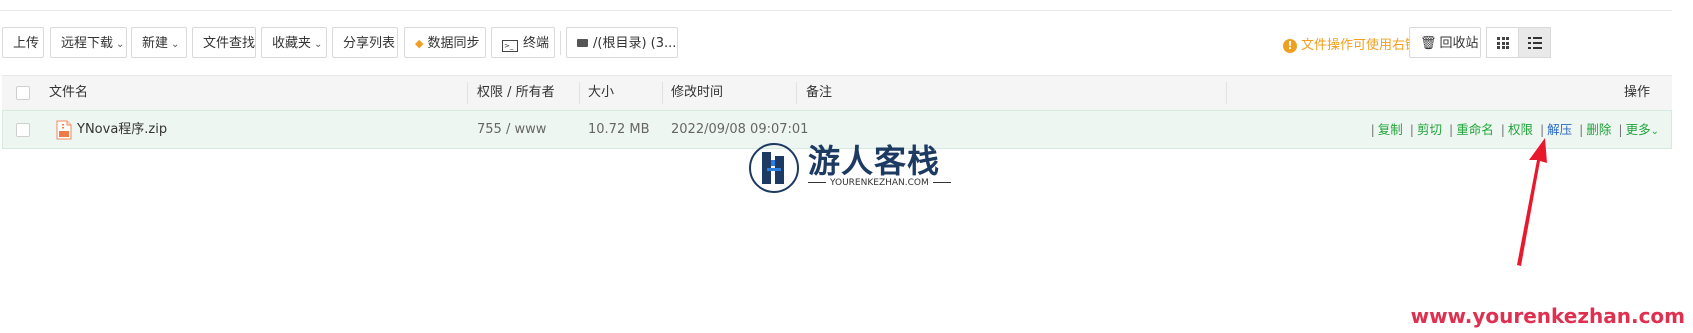  I want to click on new-label: 新建, so click(155, 43).